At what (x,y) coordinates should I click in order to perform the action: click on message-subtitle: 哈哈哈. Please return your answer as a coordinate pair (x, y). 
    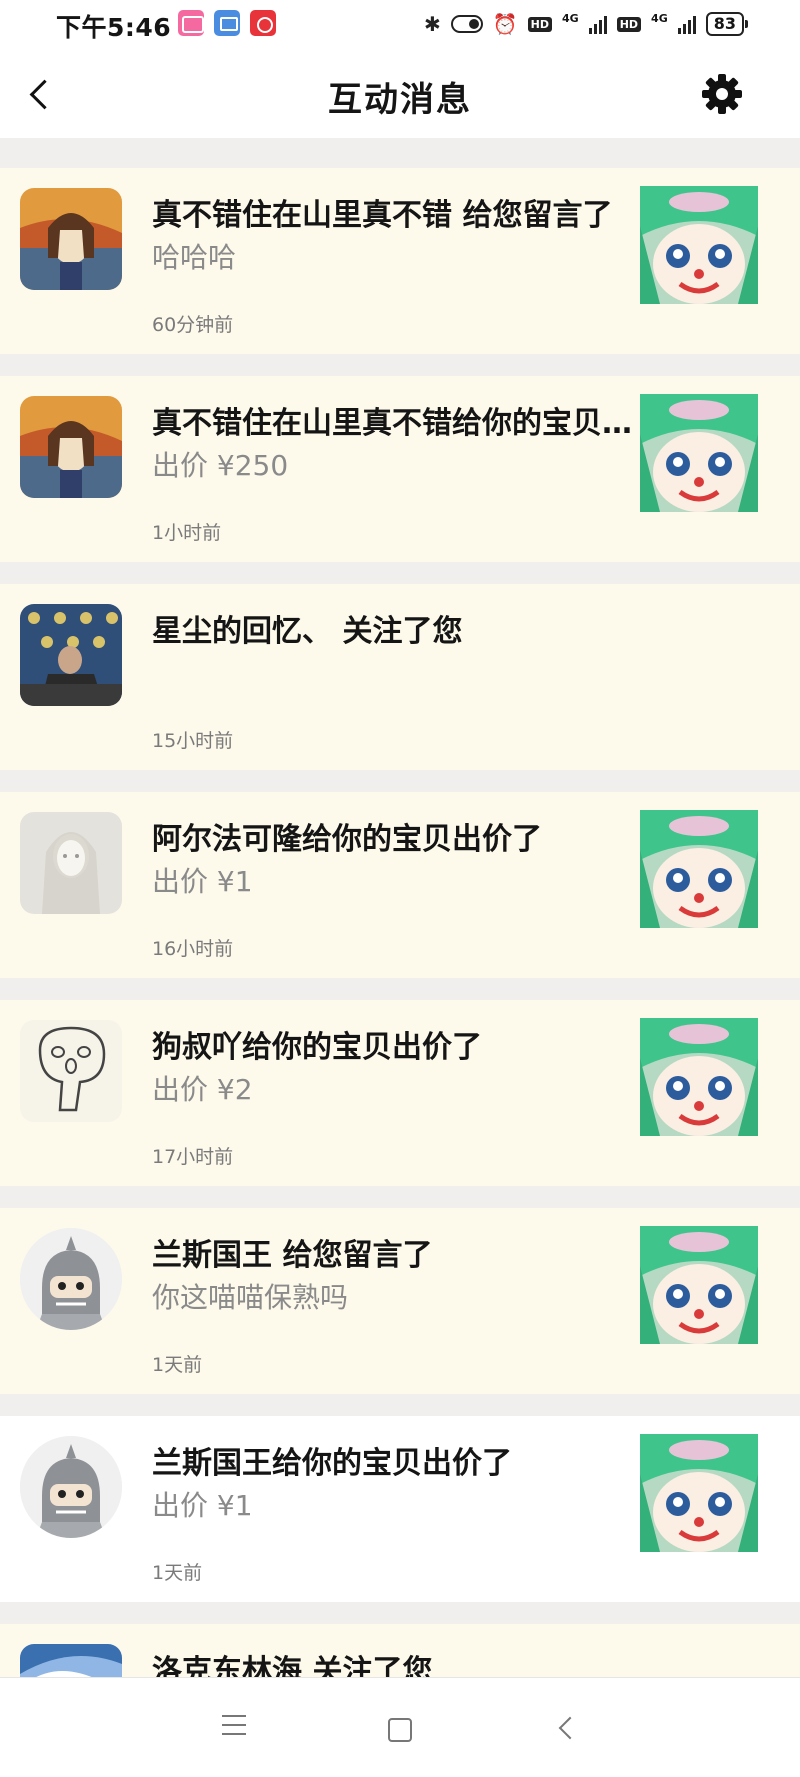
    Looking at the image, I should click on (194, 257).